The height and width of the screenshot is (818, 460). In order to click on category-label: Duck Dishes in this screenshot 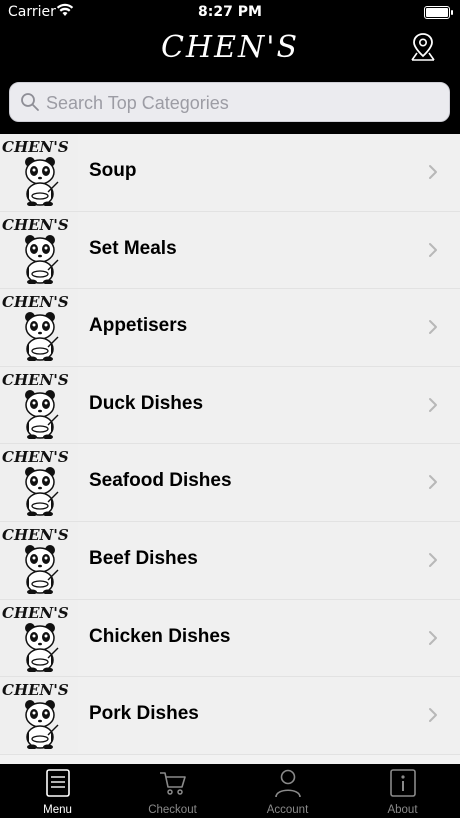, I will do `click(146, 403)`.